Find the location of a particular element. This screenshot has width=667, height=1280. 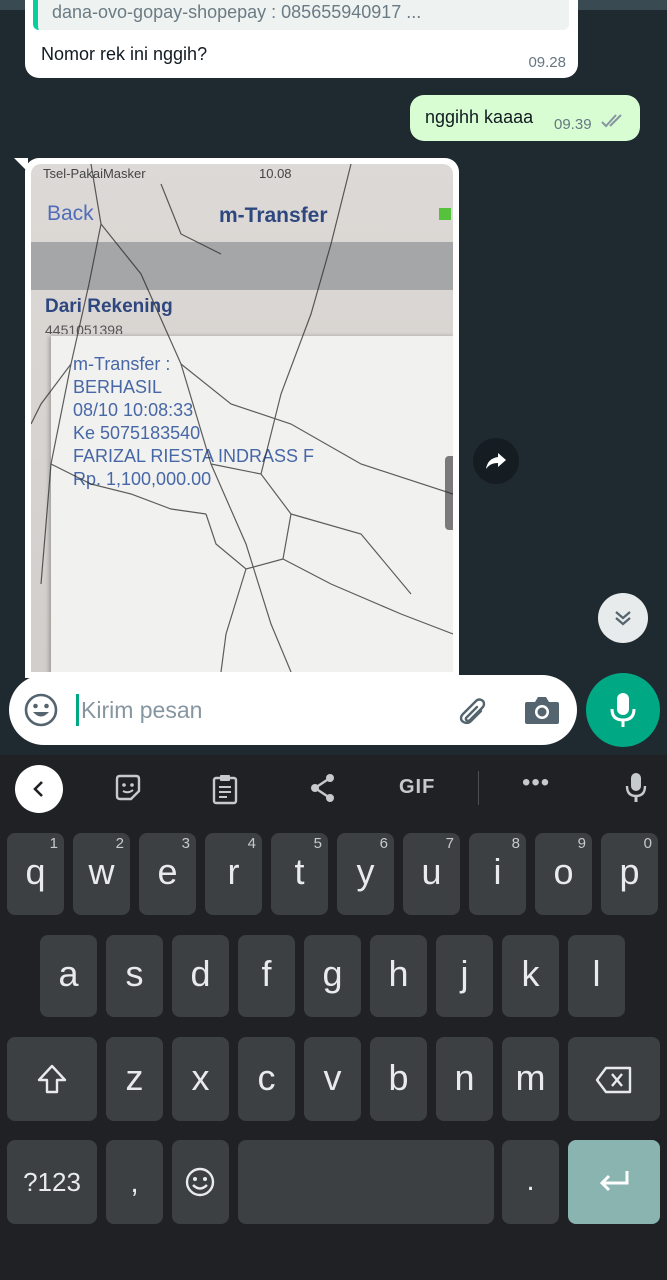

key-label: a is located at coordinates (68, 973).